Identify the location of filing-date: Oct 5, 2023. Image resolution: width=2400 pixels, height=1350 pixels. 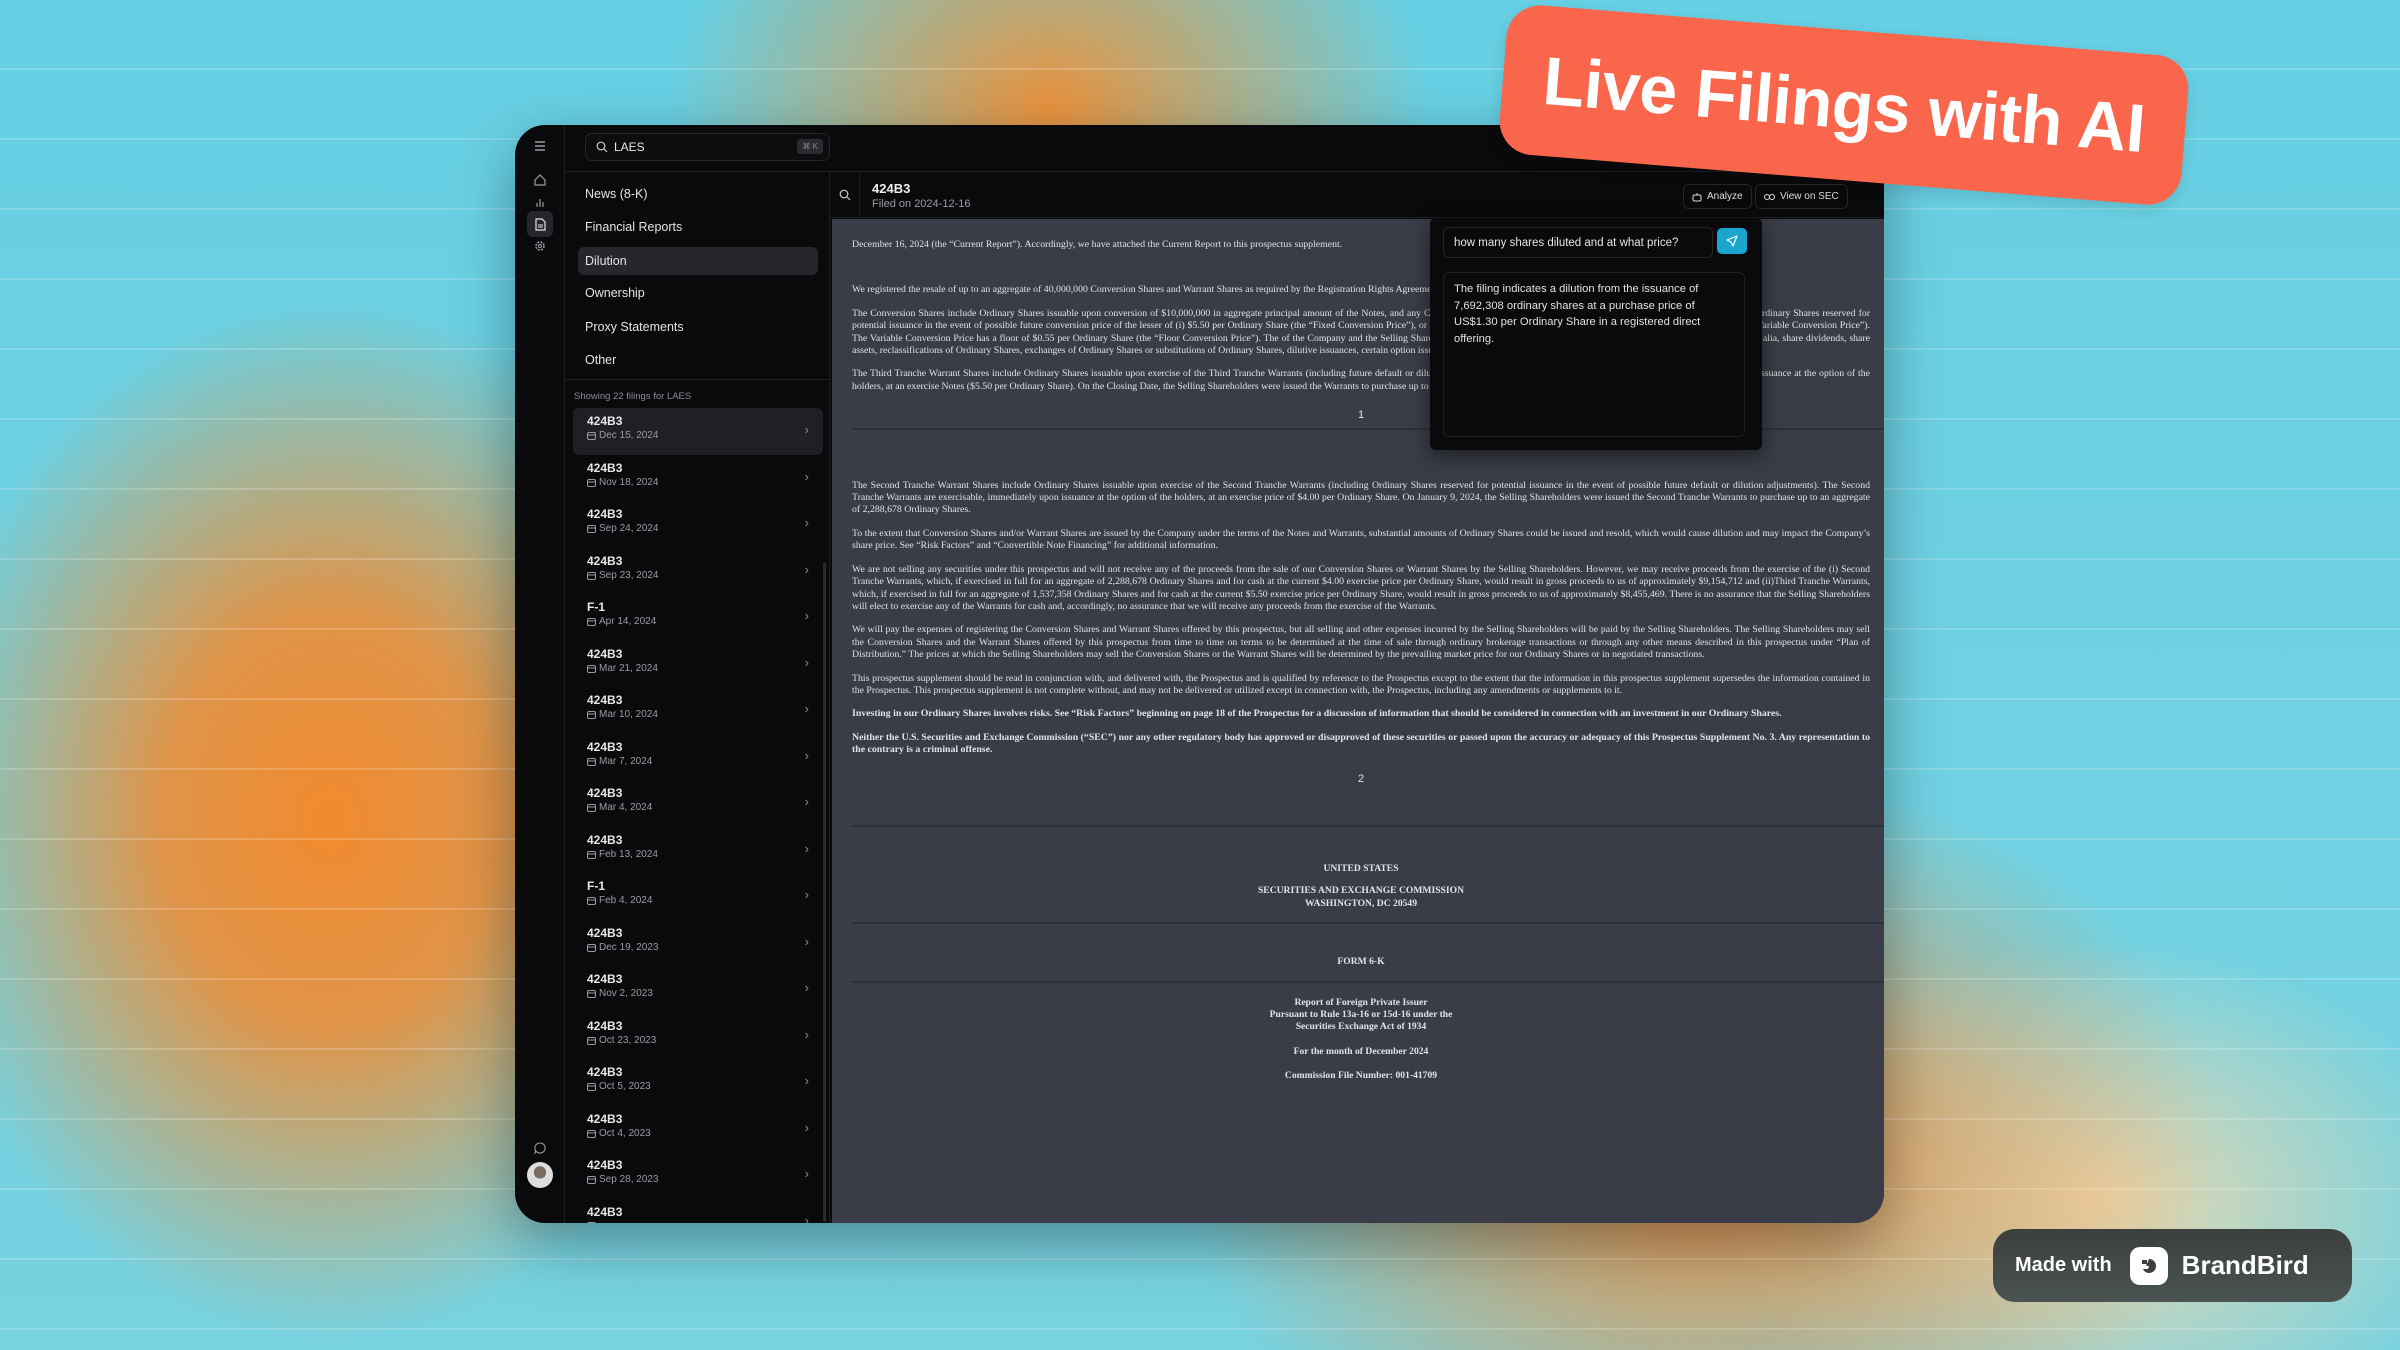
(625, 1086).